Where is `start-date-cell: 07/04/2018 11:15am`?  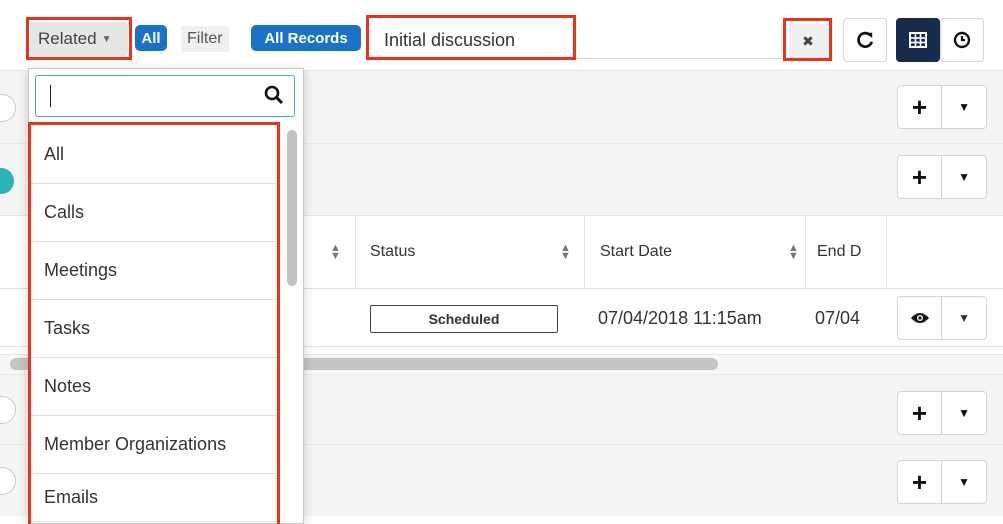
start-date-cell: 07/04/2018 11:15am is located at coordinates (680, 318).